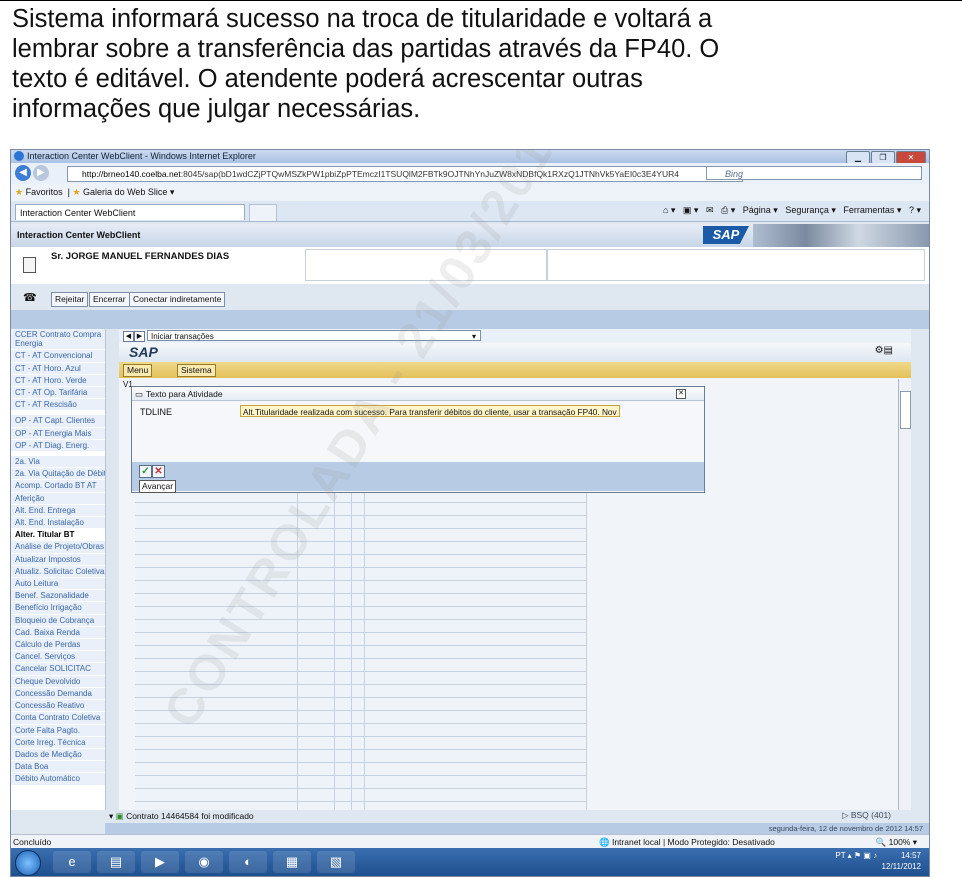  What do you see at coordinates (724, 210) in the screenshot?
I see `print-icon: ⎙` at bounding box center [724, 210].